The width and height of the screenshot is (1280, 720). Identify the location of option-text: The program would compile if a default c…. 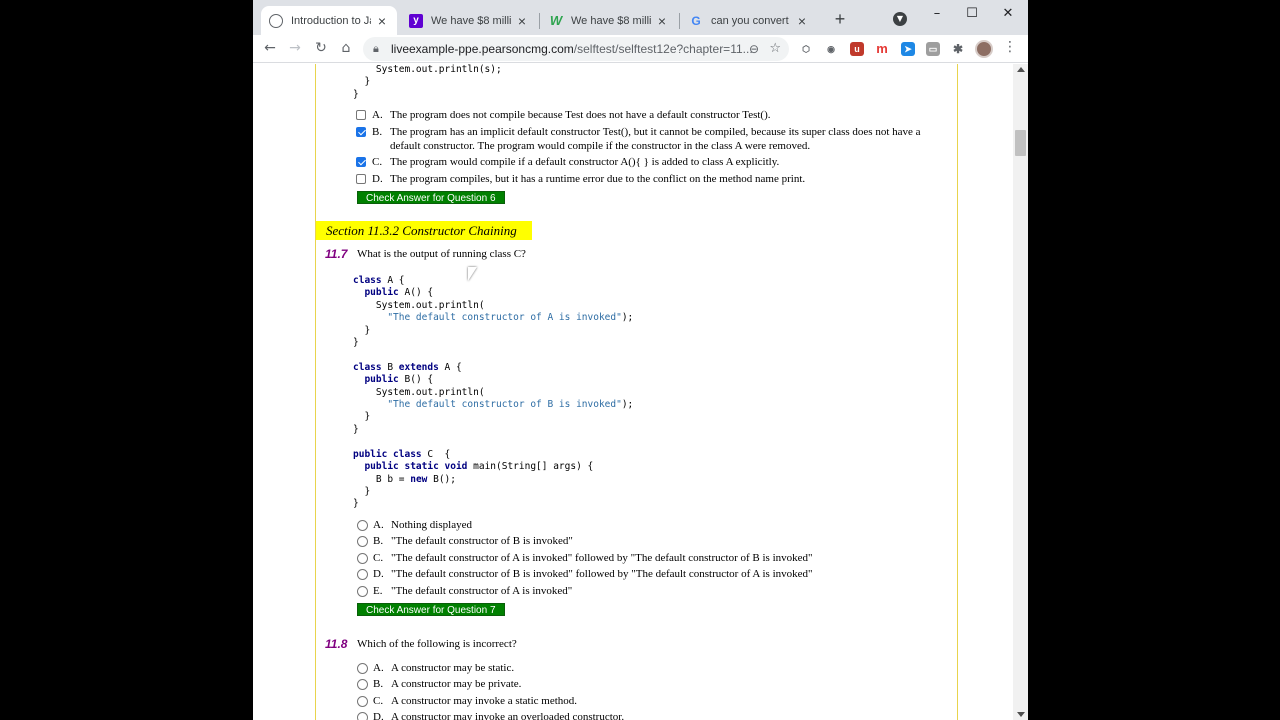
(585, 162).